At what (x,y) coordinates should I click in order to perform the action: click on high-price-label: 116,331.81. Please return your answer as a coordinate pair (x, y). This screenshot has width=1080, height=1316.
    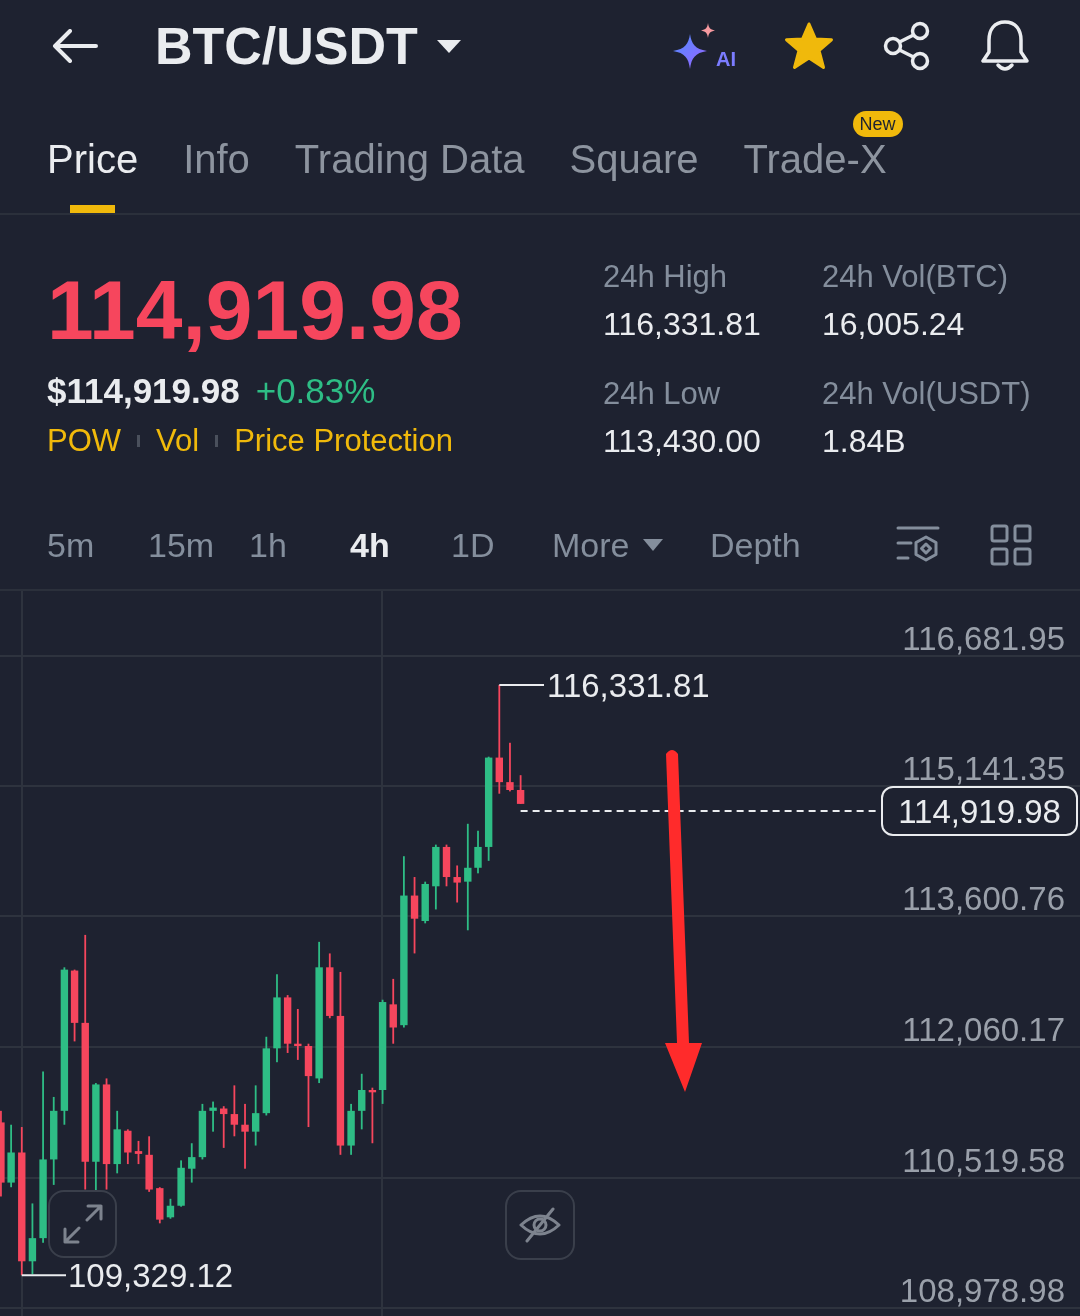
    Looking at the image, I should click on (628, 686).